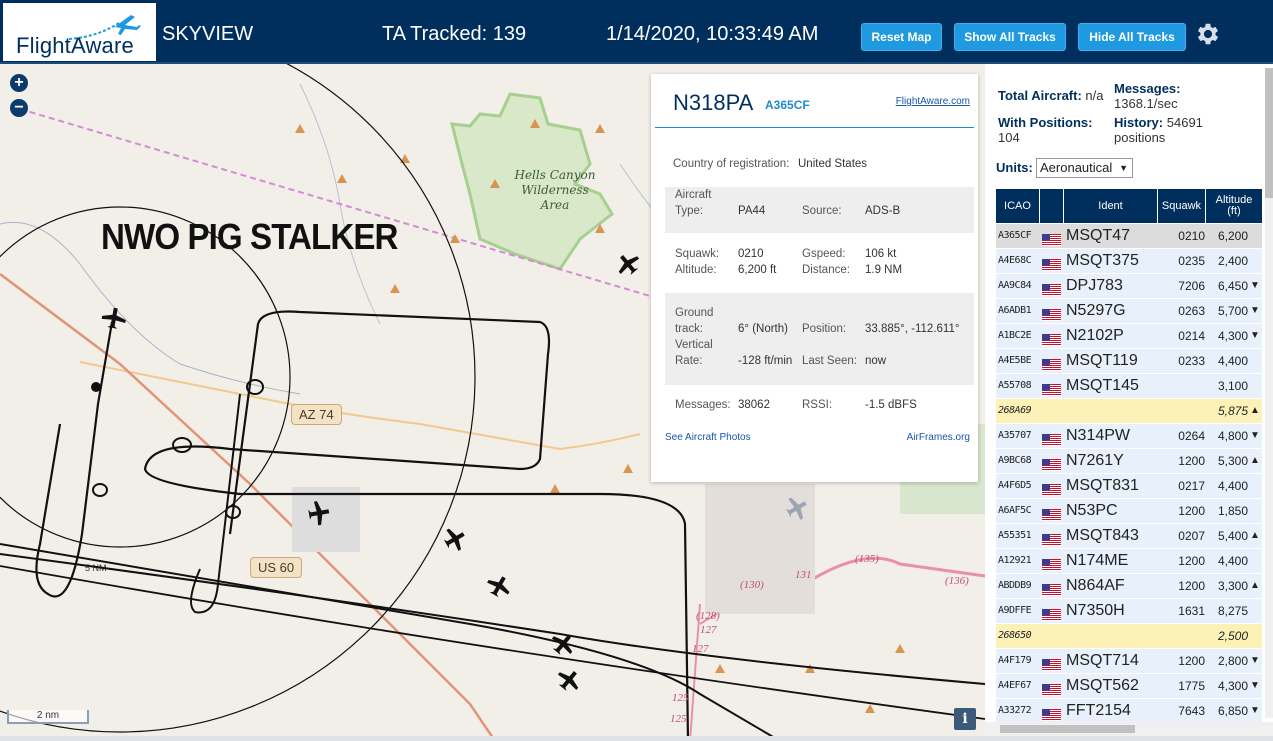 This screenshot has width=1273, height=741. I want to click on col-header-icao: ICAO, so click(1018, 206).